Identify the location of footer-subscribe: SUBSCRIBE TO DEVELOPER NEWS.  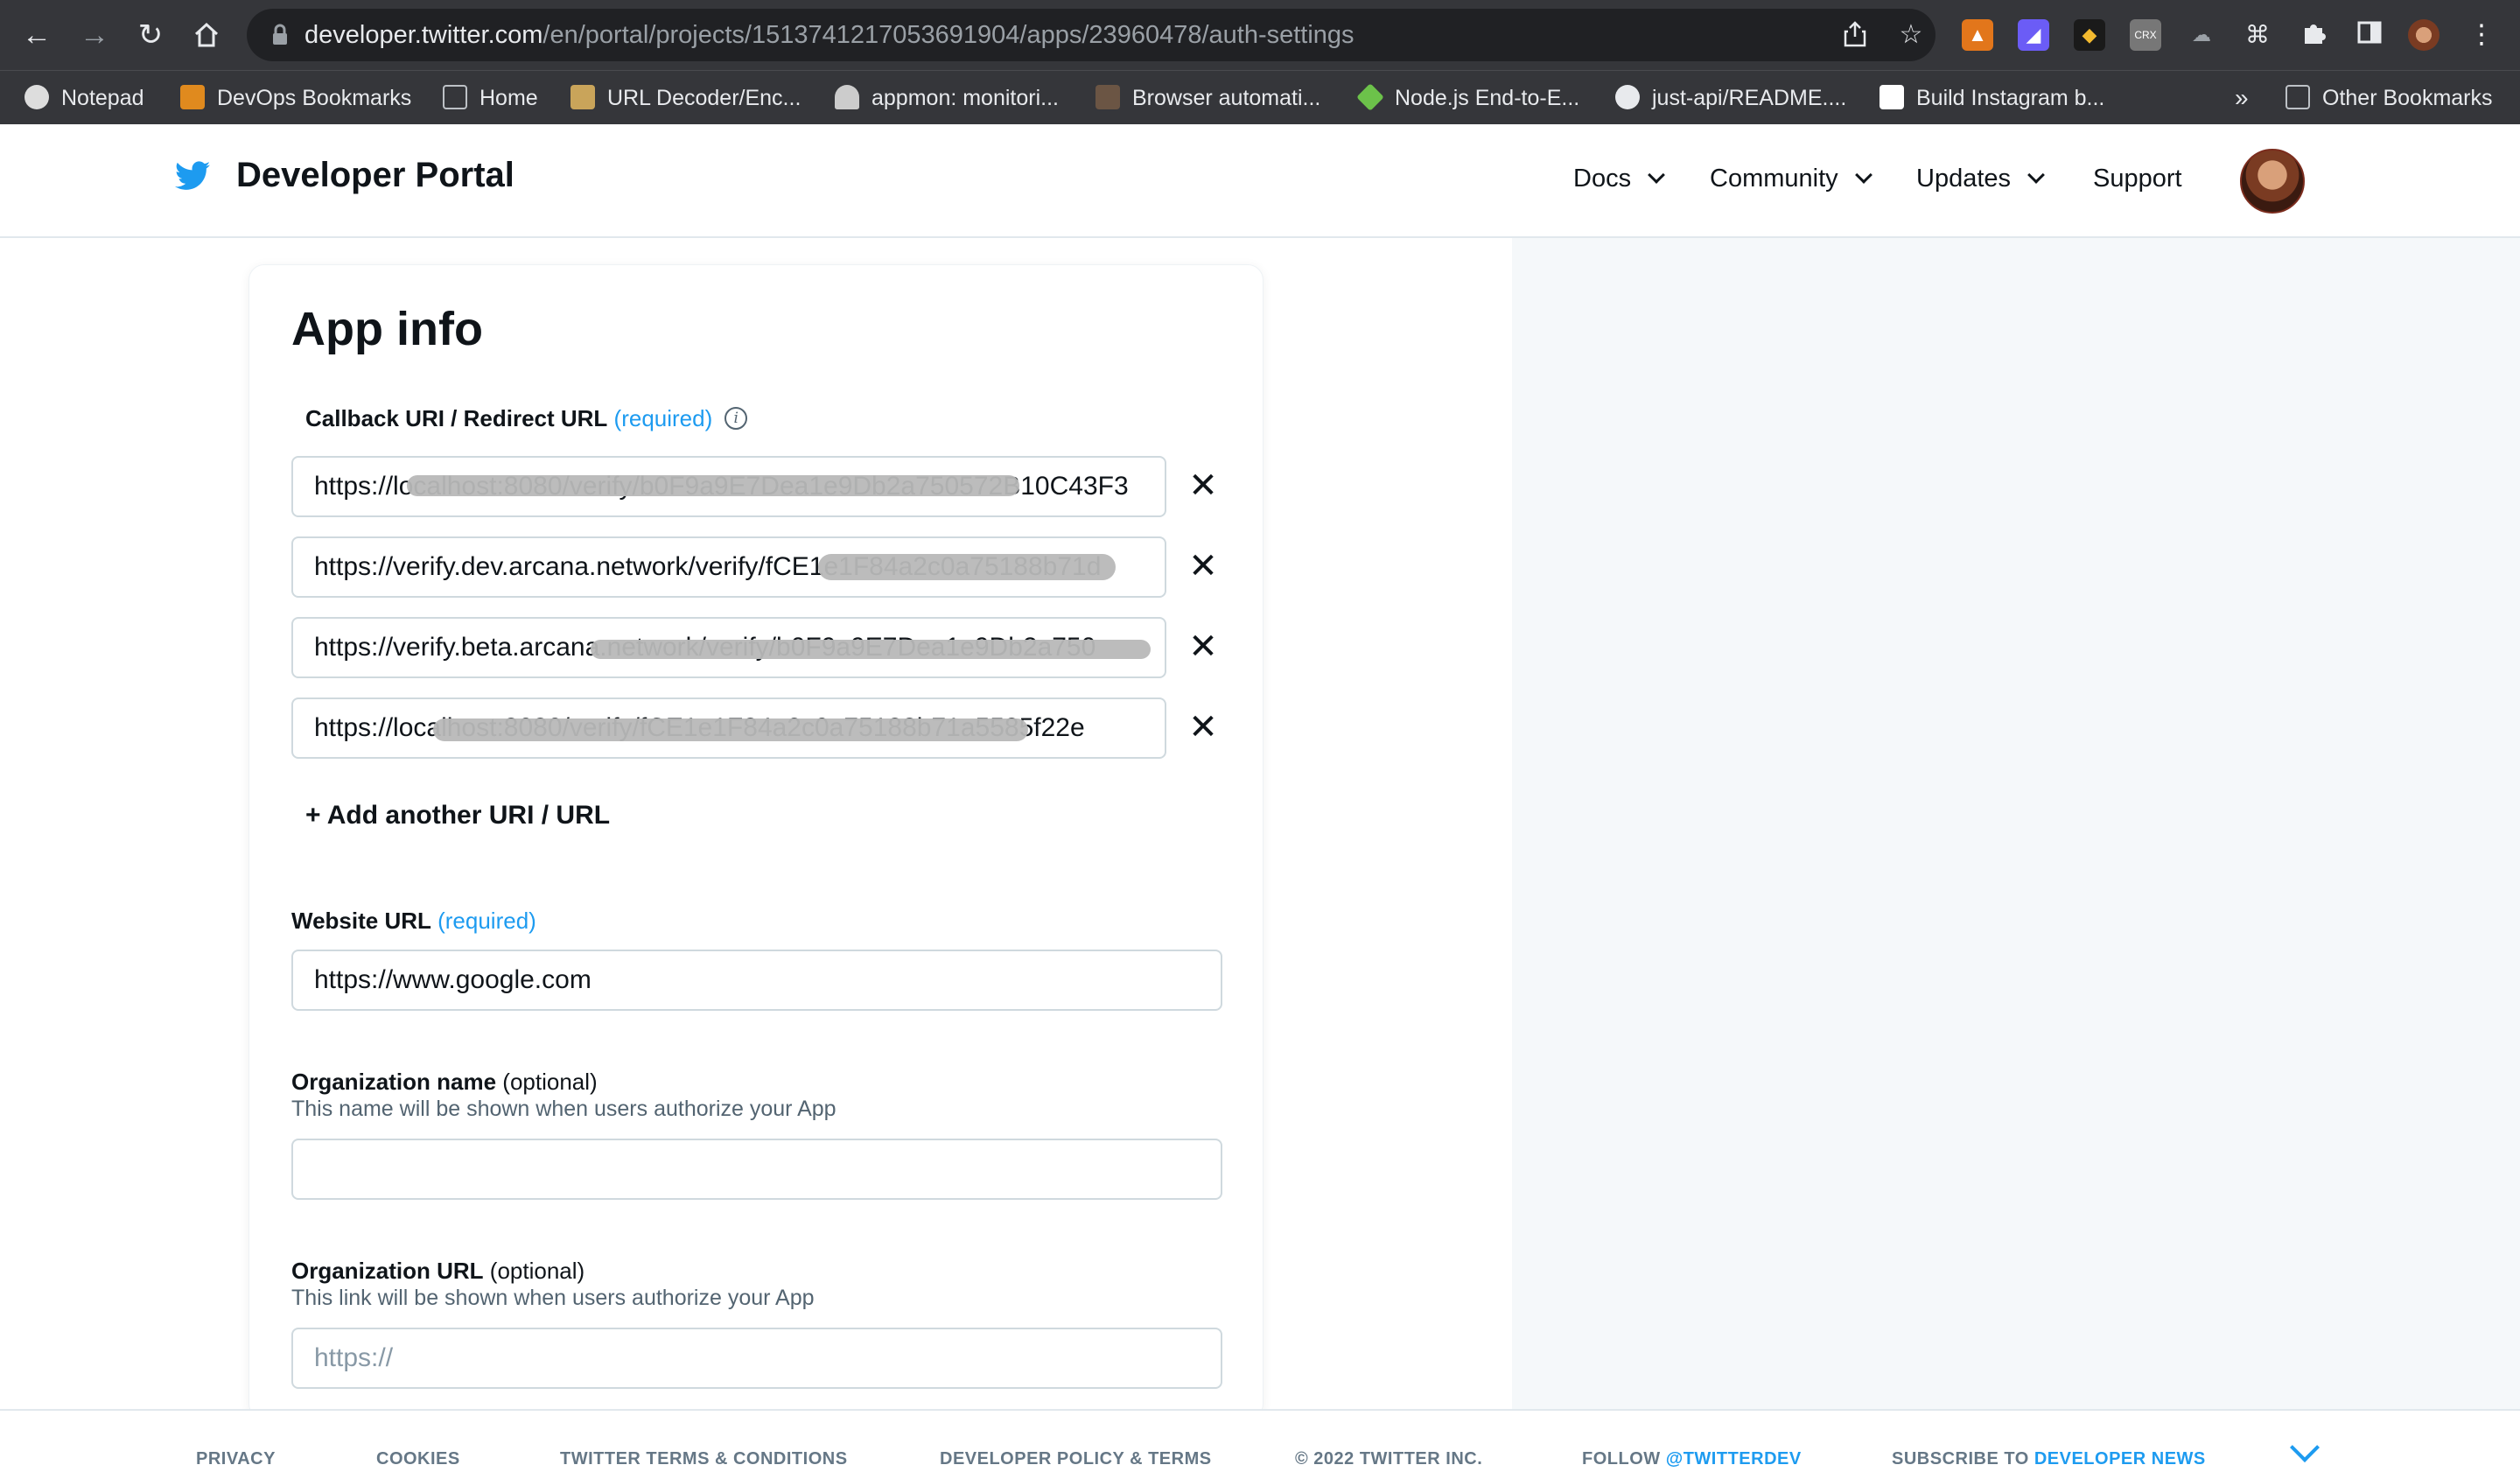
(2049, 1459).